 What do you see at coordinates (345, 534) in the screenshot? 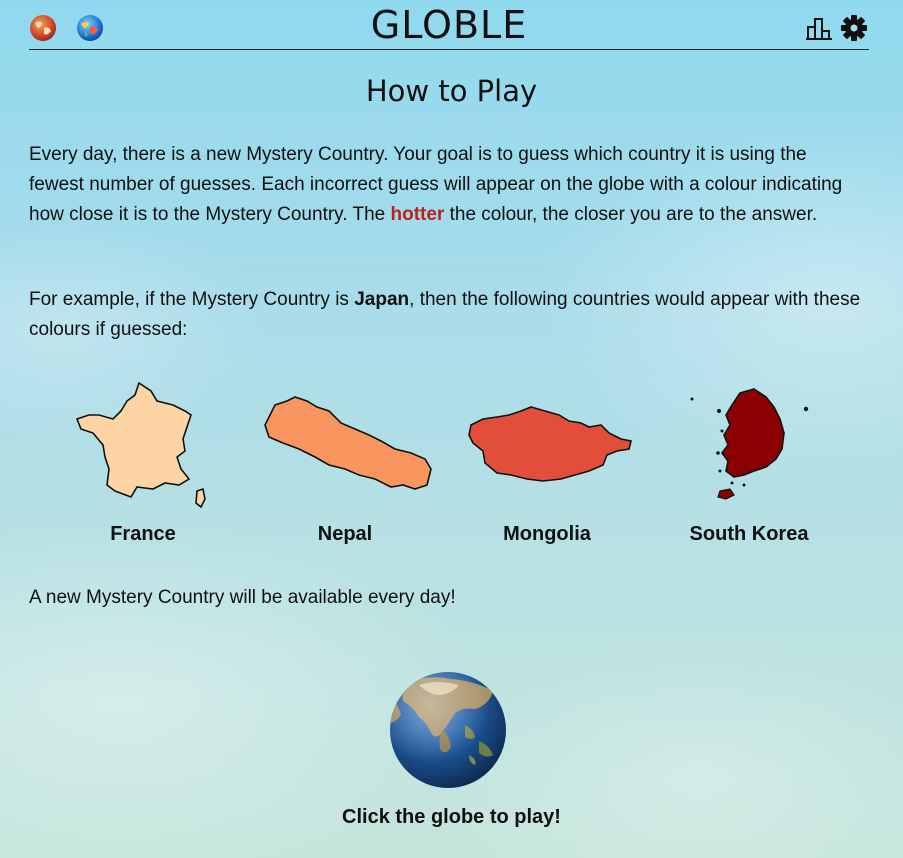
I see `example-label-nepal: Nepal` at bounding box center [345, 534].